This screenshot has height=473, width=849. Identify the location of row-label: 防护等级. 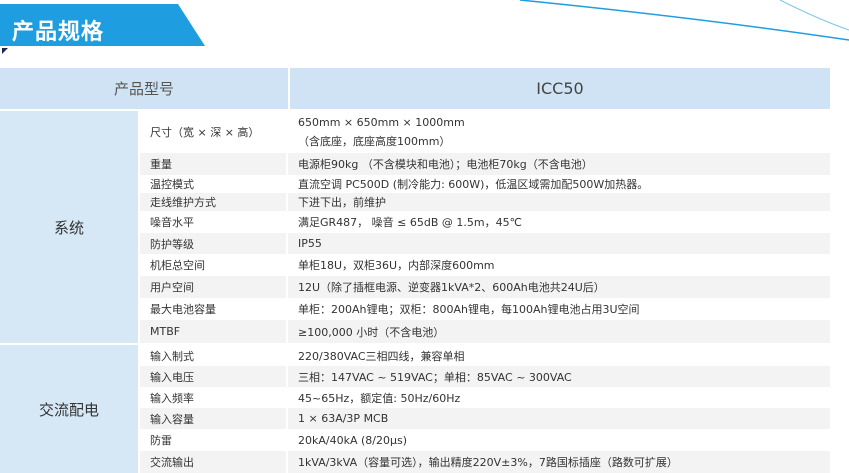
(214, 243).